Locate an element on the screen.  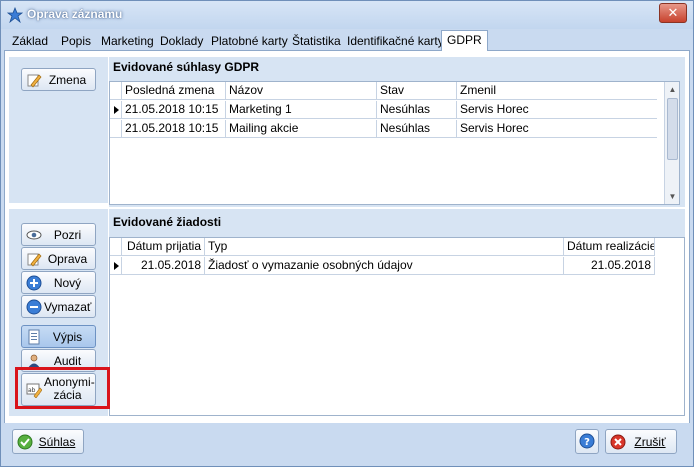
tab-popis: Popis is located at coordinates (76, 41).